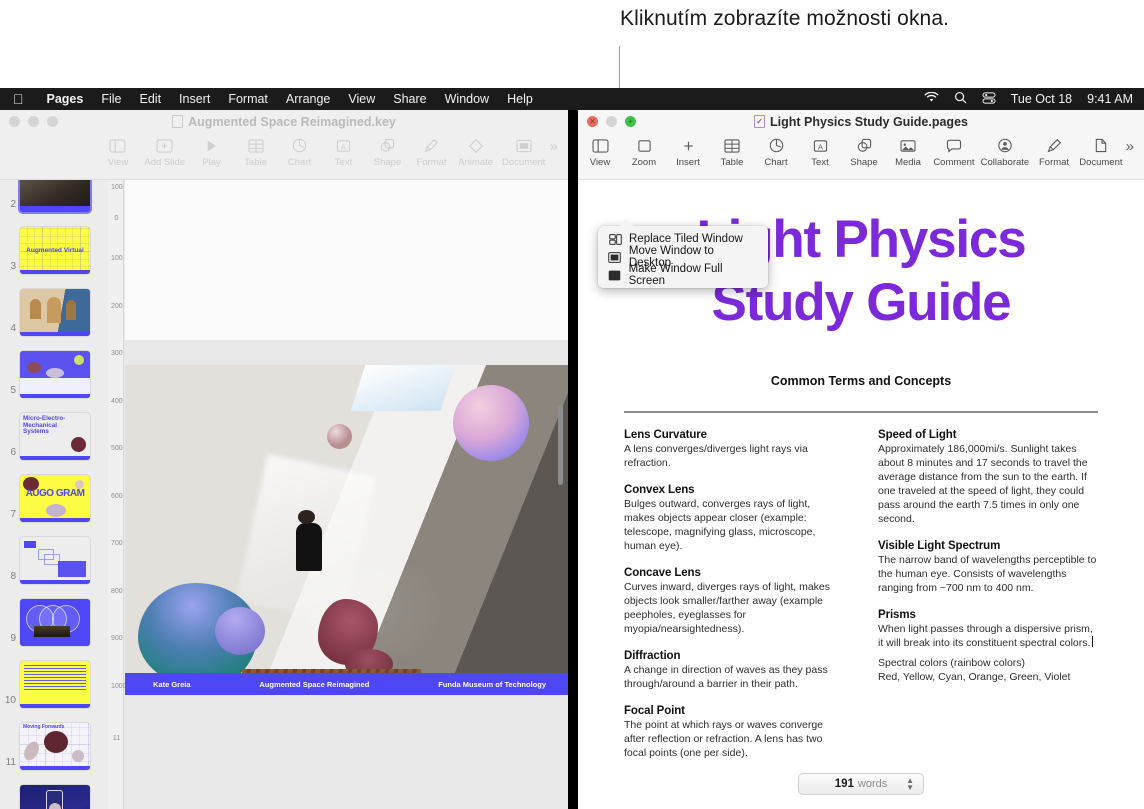 The height and width of the screenshot is (809, 1144). Describe the element at coordinates (615, 257) in the screenshot. I see `move-window-to-desktop-icon` at that location.